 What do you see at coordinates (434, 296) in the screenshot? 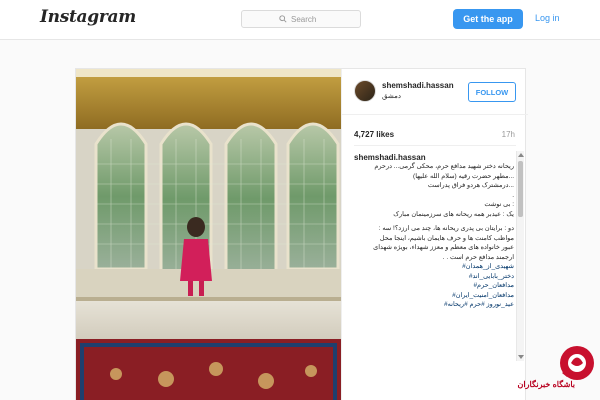
I see `hashtag-link: مدافعان_امنیت_ایران#` at bounding box center [434, 296].